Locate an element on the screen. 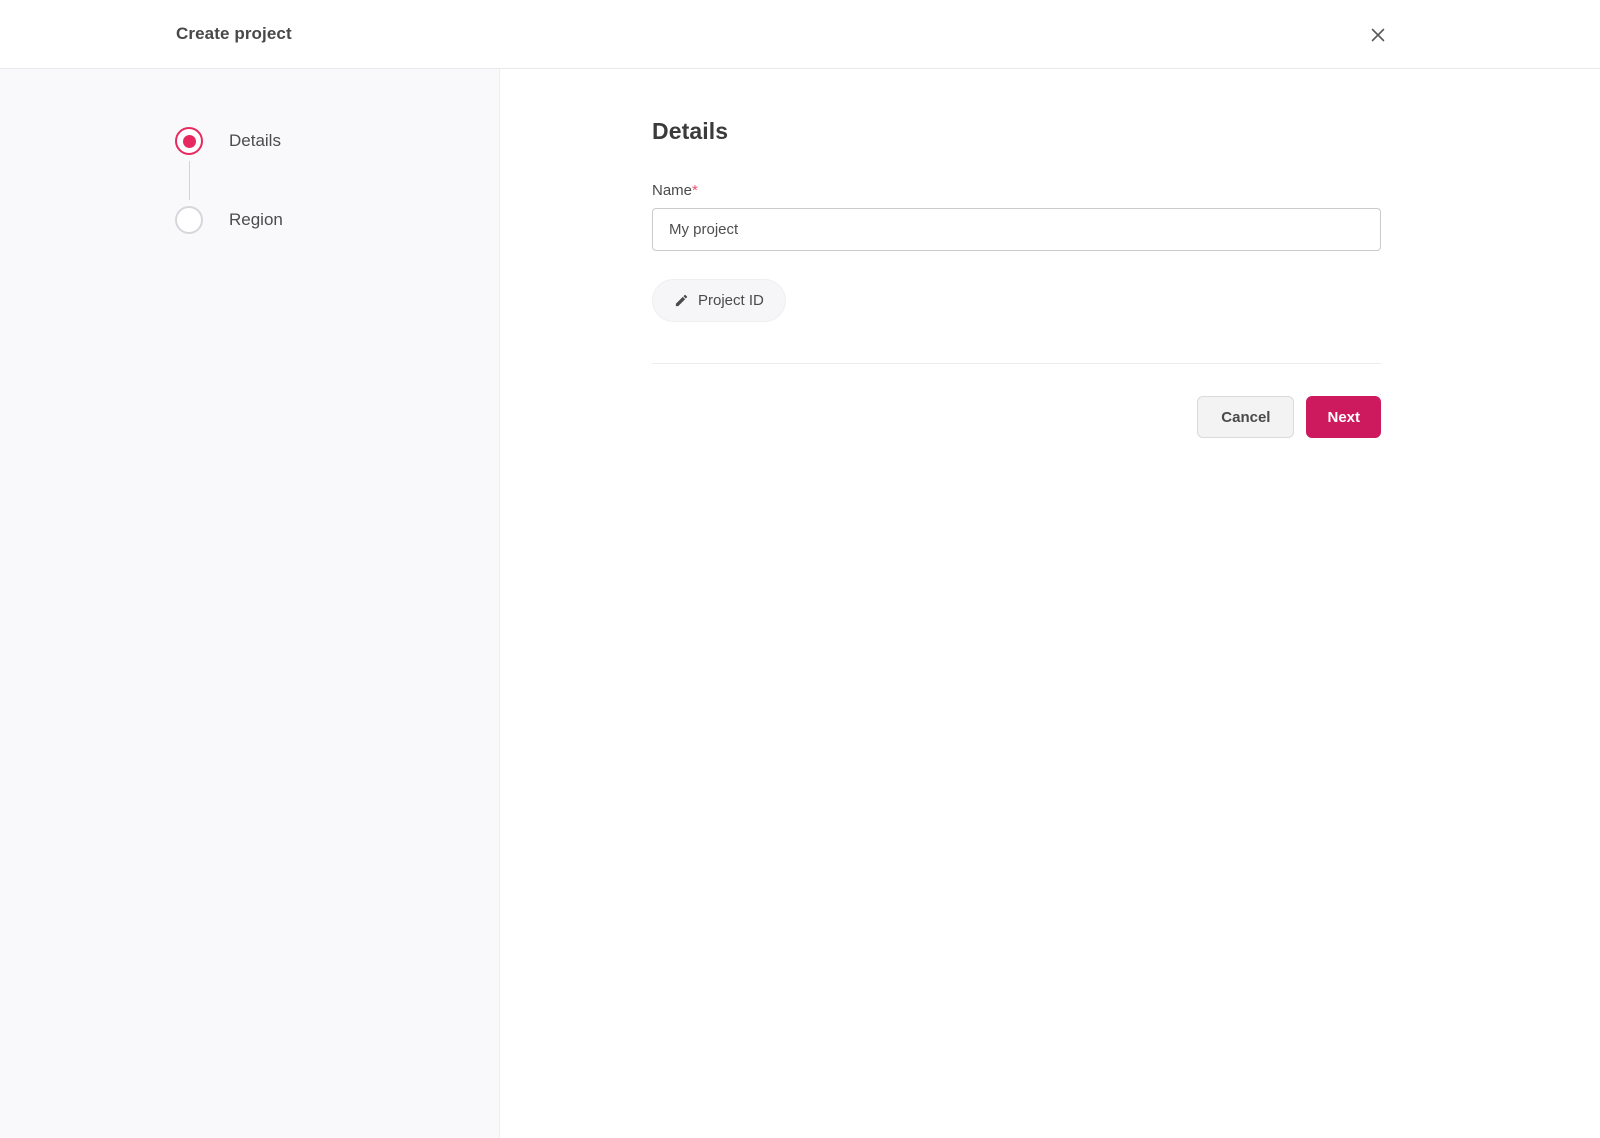 Image resolution: width=1600 pixels, height=1138 pixels. stepper-step-region: Region is located at coordinates (337, 220).